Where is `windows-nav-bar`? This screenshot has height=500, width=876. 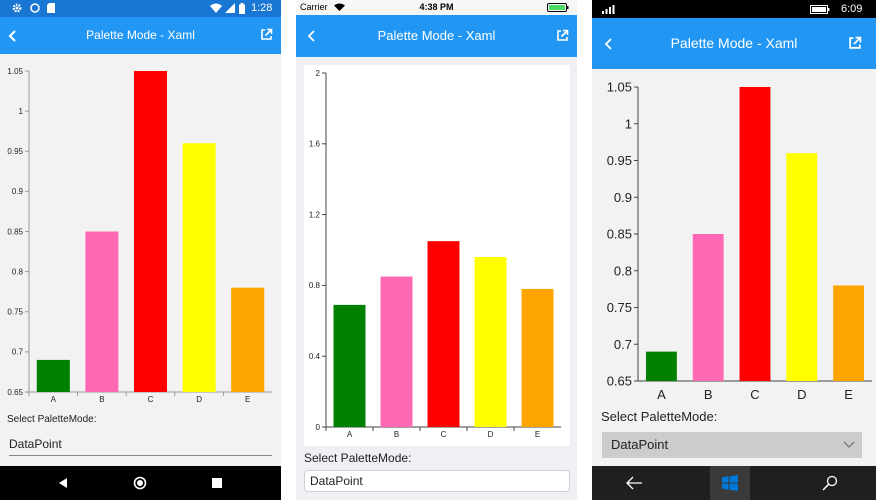 windows-nav-bar is located at coordinates (734, 483).